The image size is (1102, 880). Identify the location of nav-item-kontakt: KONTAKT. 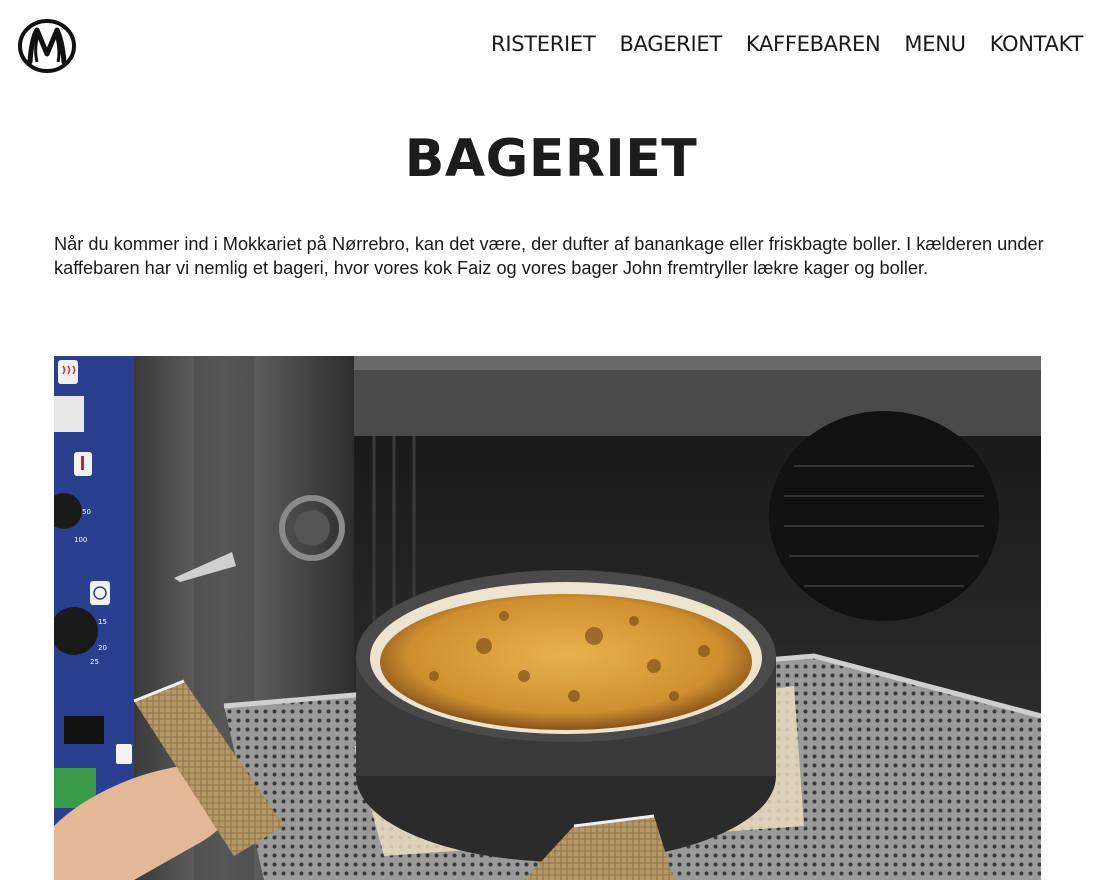
(1037, 44).